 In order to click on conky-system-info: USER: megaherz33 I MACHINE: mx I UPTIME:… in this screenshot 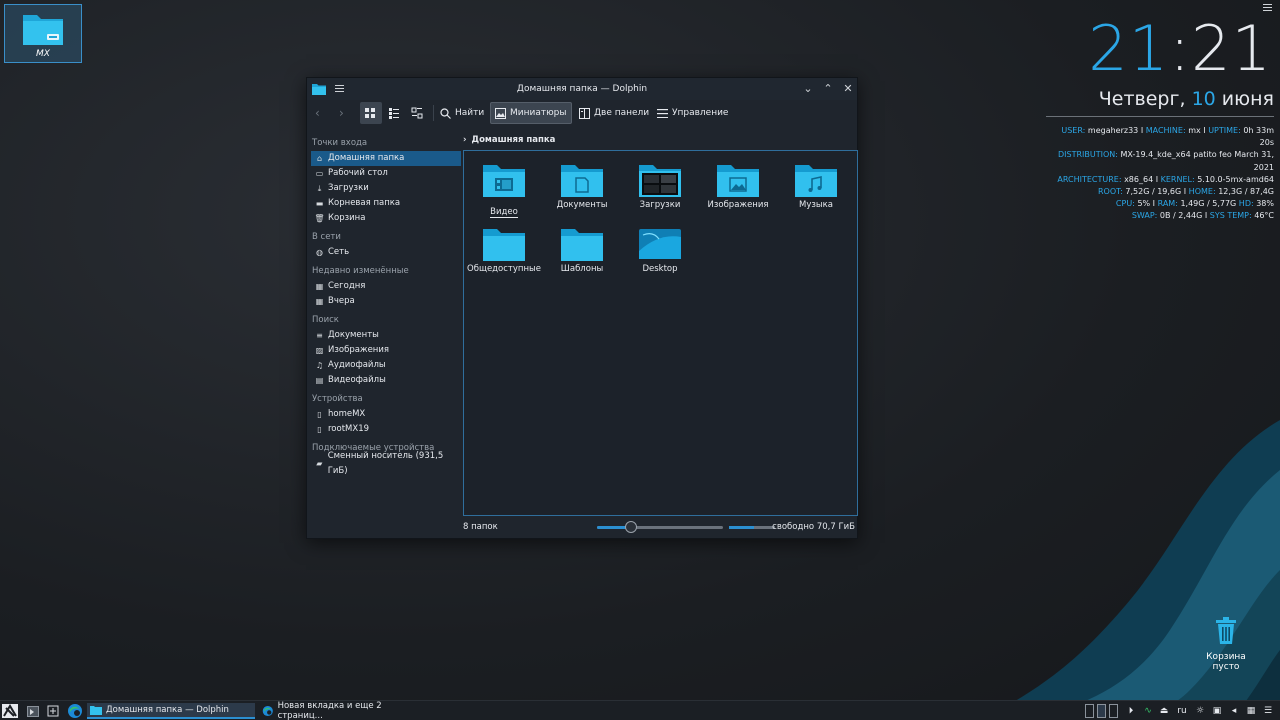, I will do `click(1160, 169)`.